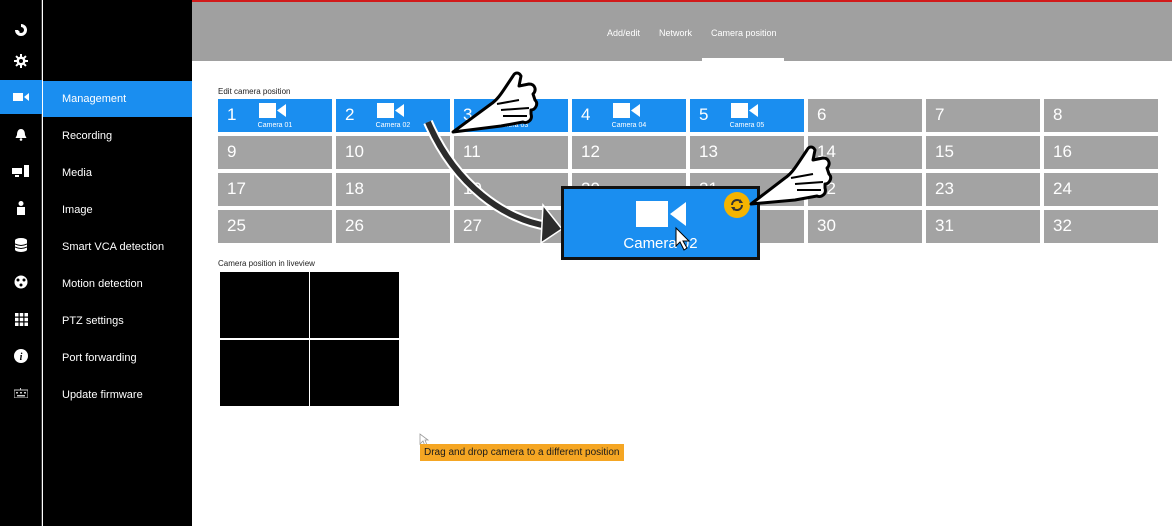 The height and width of the screenshot is (526, 1172). I want to click on grid-cell-number: 18, so click(354, 188).